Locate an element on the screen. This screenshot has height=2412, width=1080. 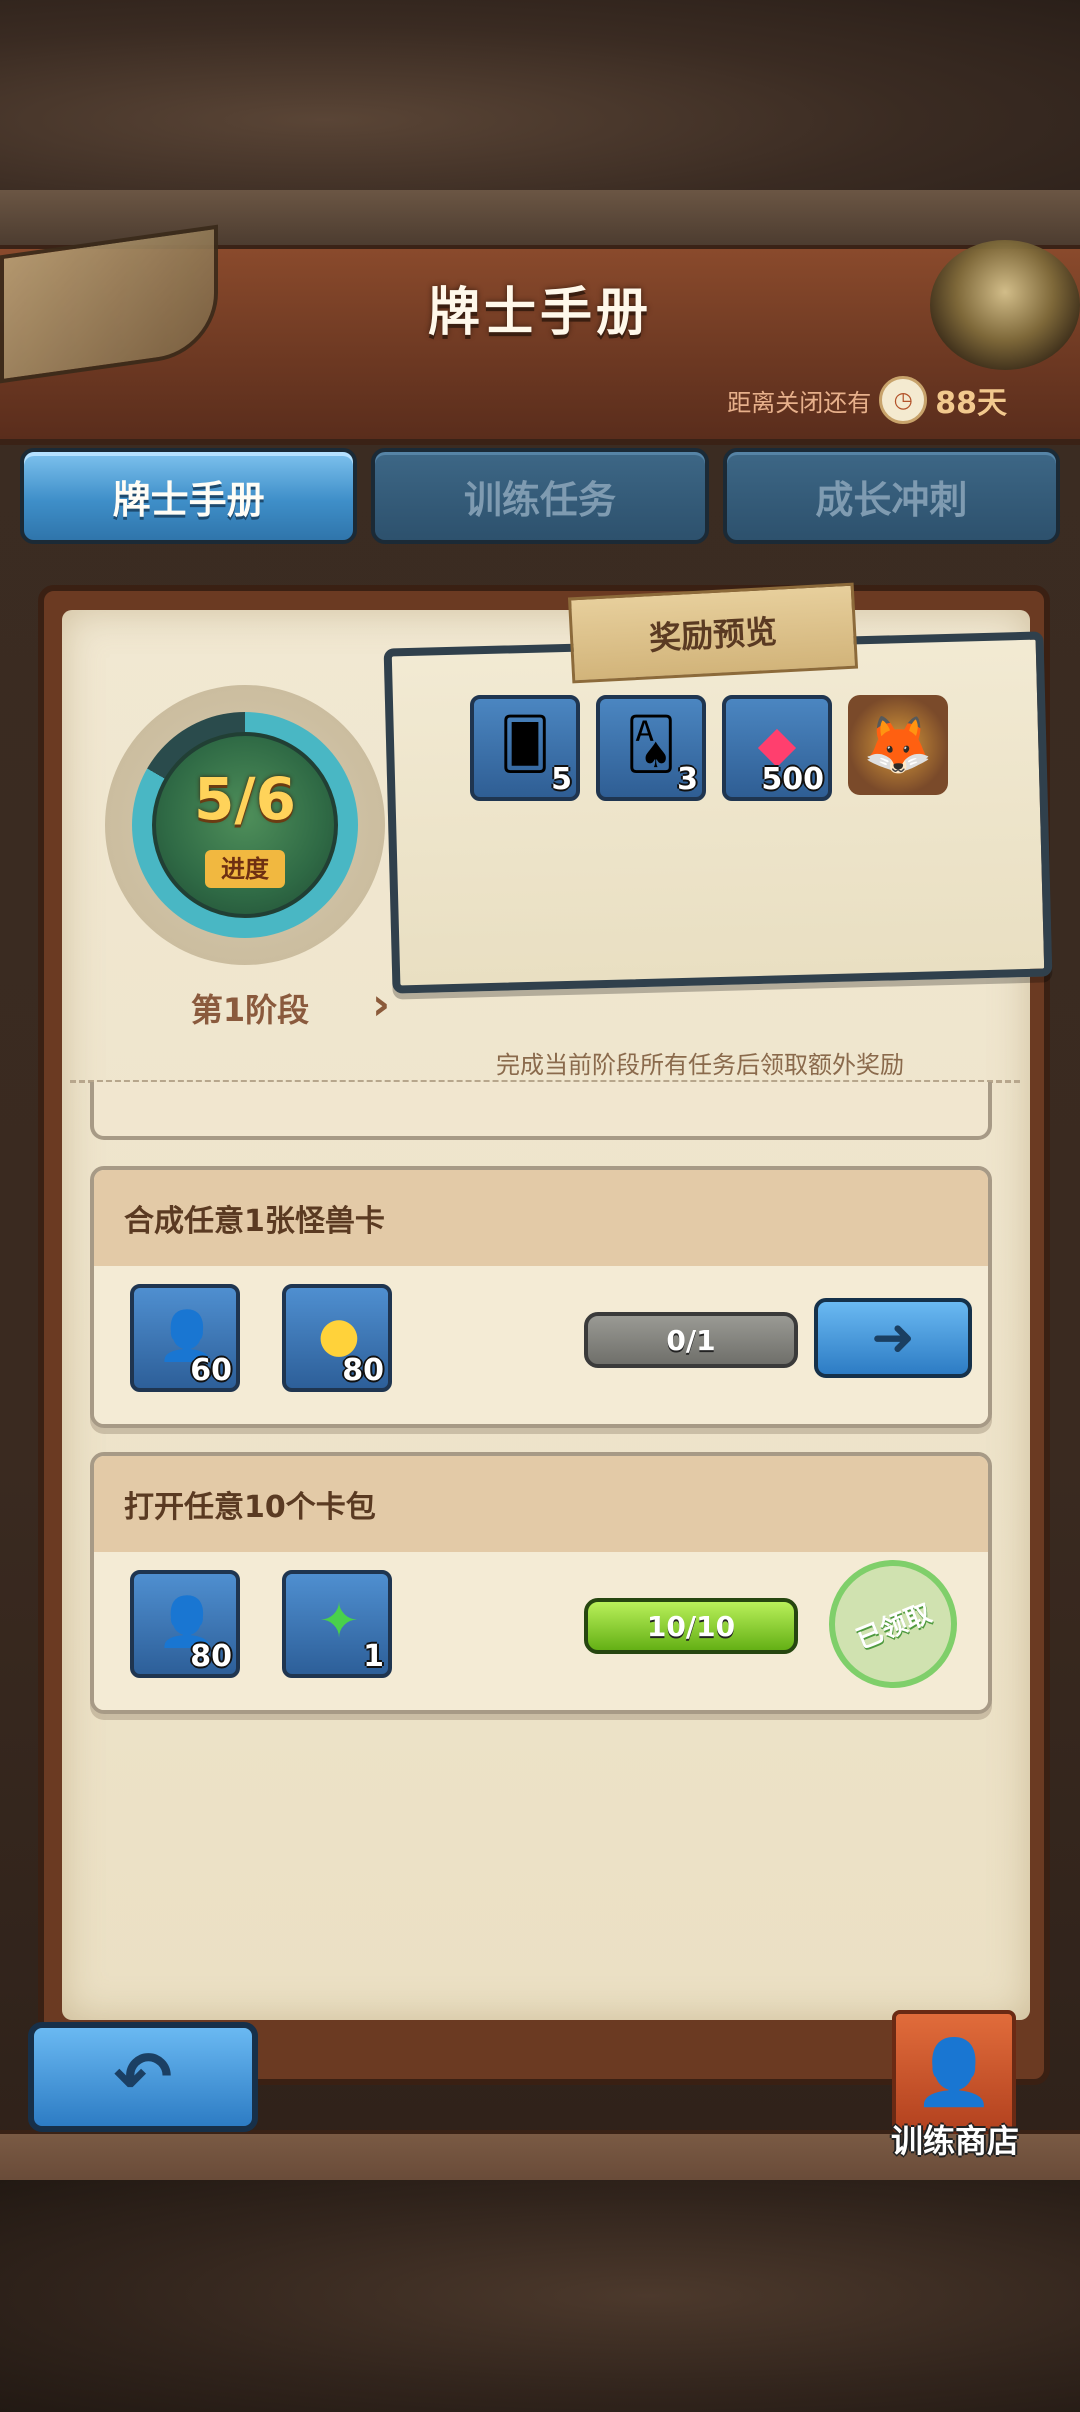
stage-label: 第1阶段 is located at coordinates (250, 1010).